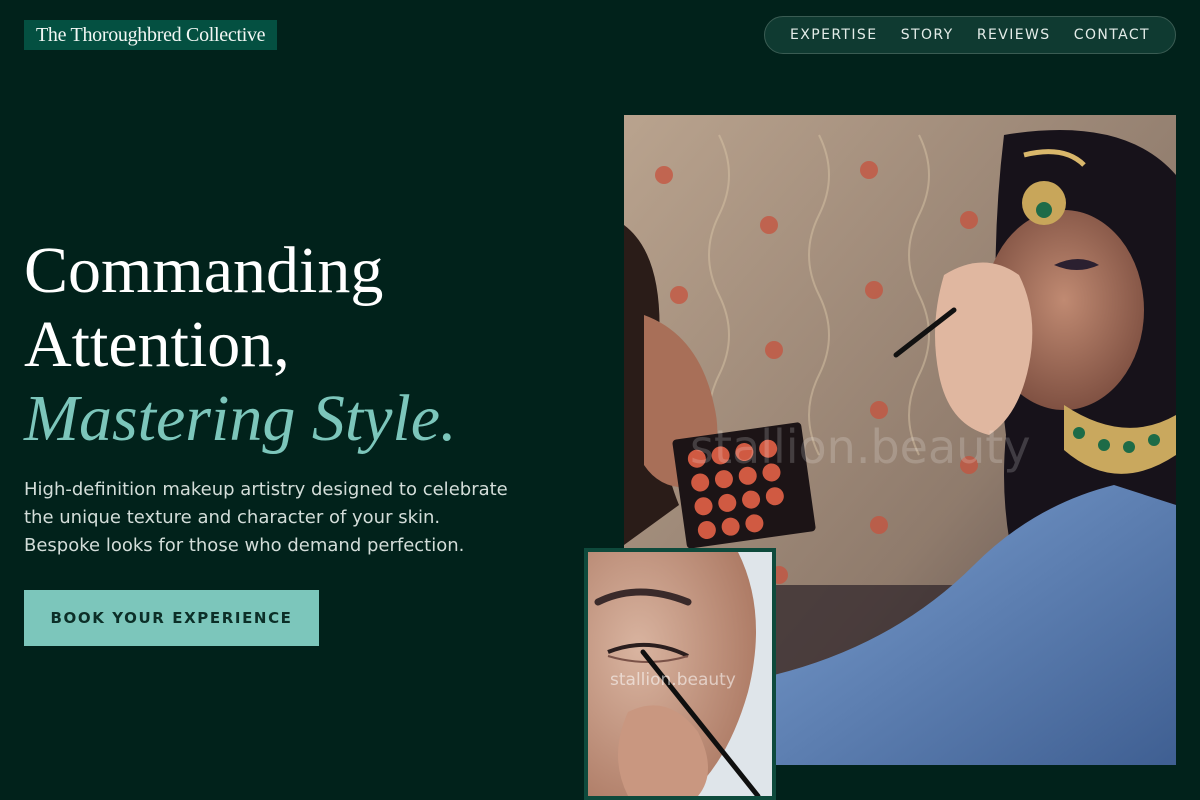 Image resolution: width=1200 pixels, height=800 pixels. Describe the element at coordinates (1112, 35) in the screenshot. I see `nav-link-contact: CONTACT` at that location.